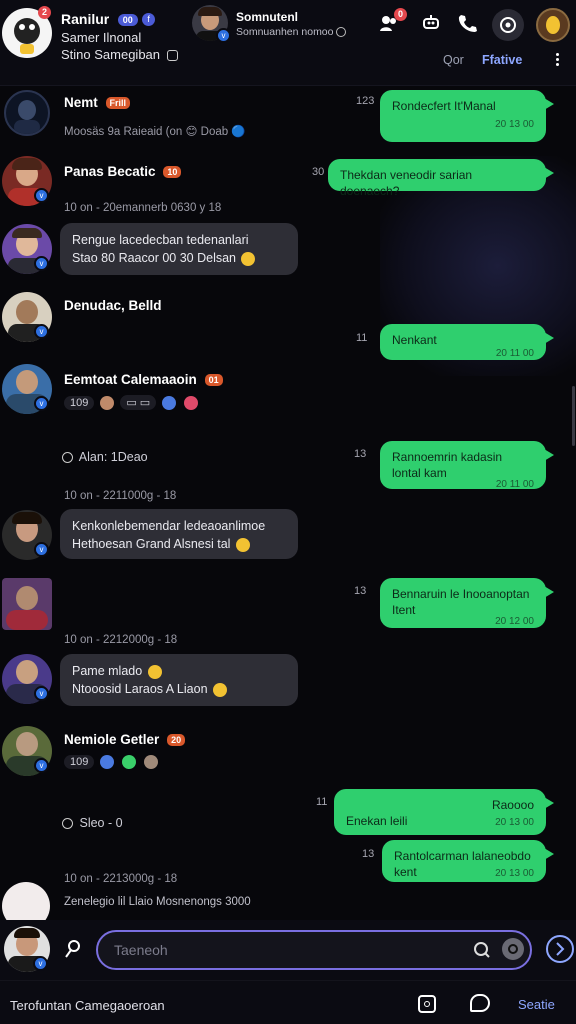  I want to click on outgoing-bubble: Bennaruin le Inooanoptan Itent 20 12 00, so click(467, 603).